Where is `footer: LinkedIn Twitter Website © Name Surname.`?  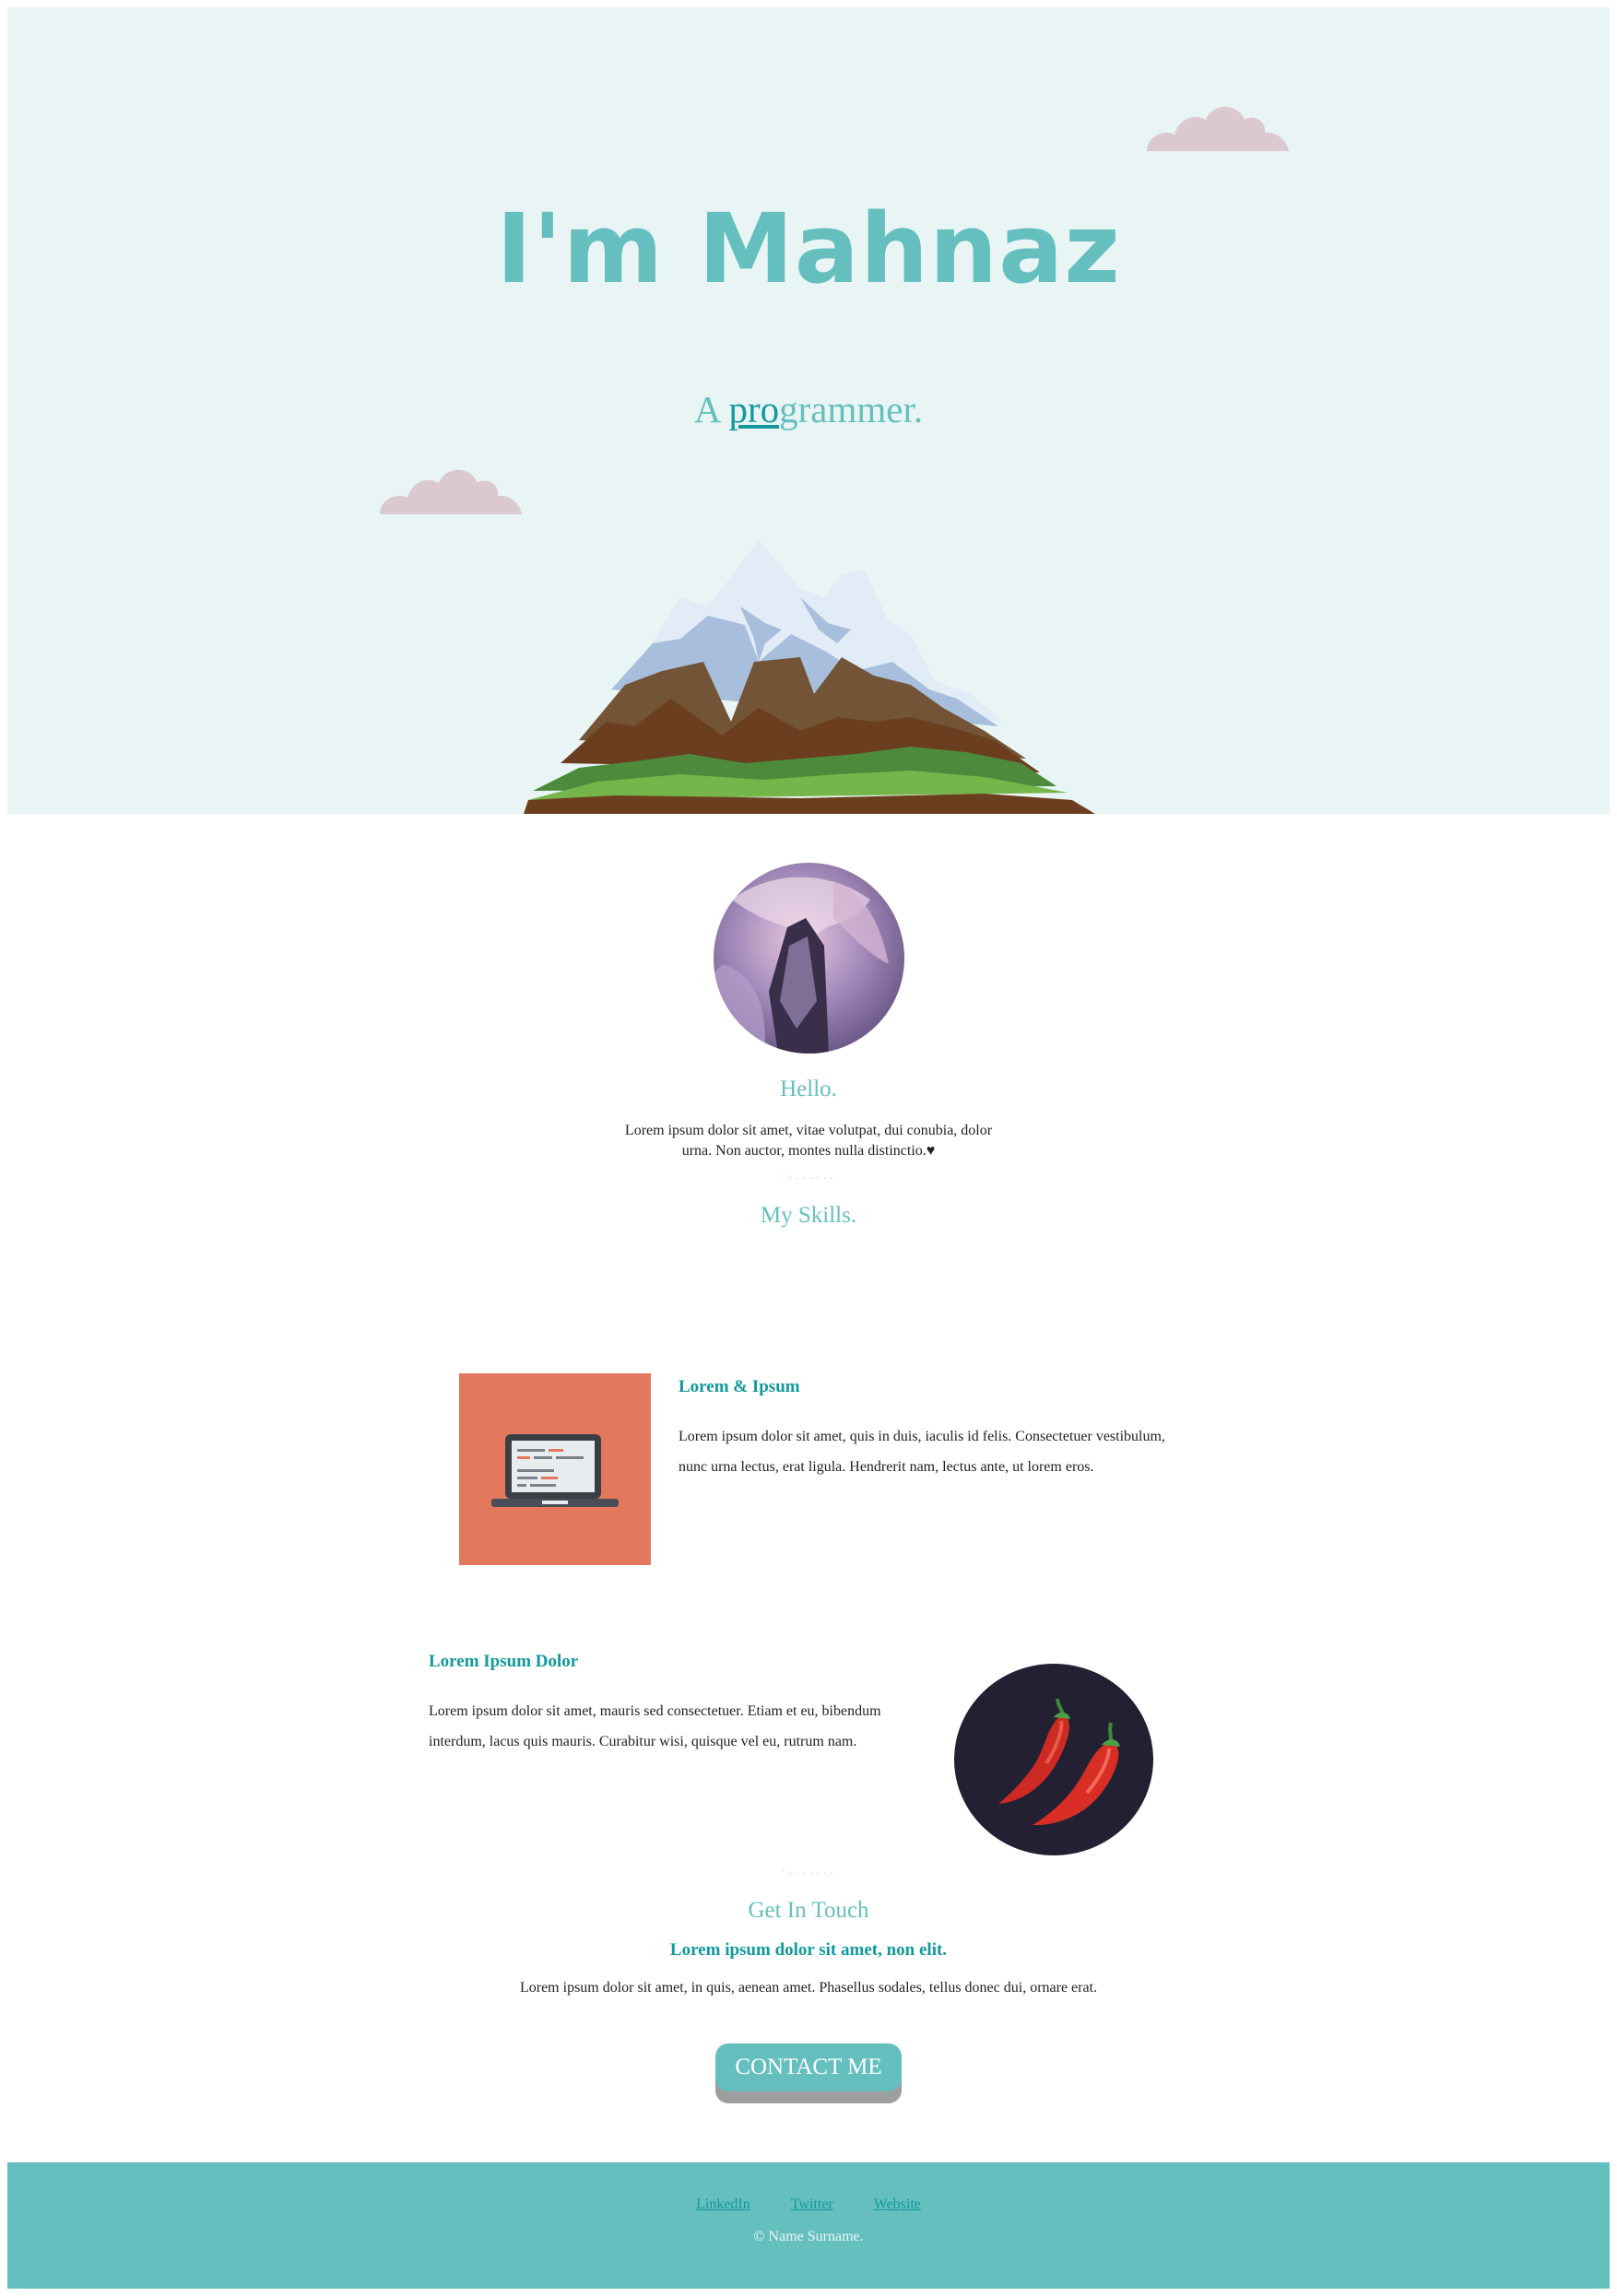 footer: LinkedIn Twitter Website © Name Surname. is located at coordinates (808, 2225).